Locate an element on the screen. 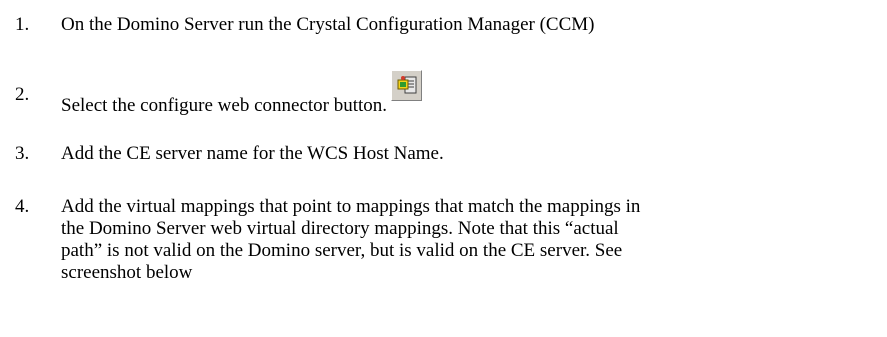 The image size is (887, 337). step-number: 4. is located at coordinates (22, 206).